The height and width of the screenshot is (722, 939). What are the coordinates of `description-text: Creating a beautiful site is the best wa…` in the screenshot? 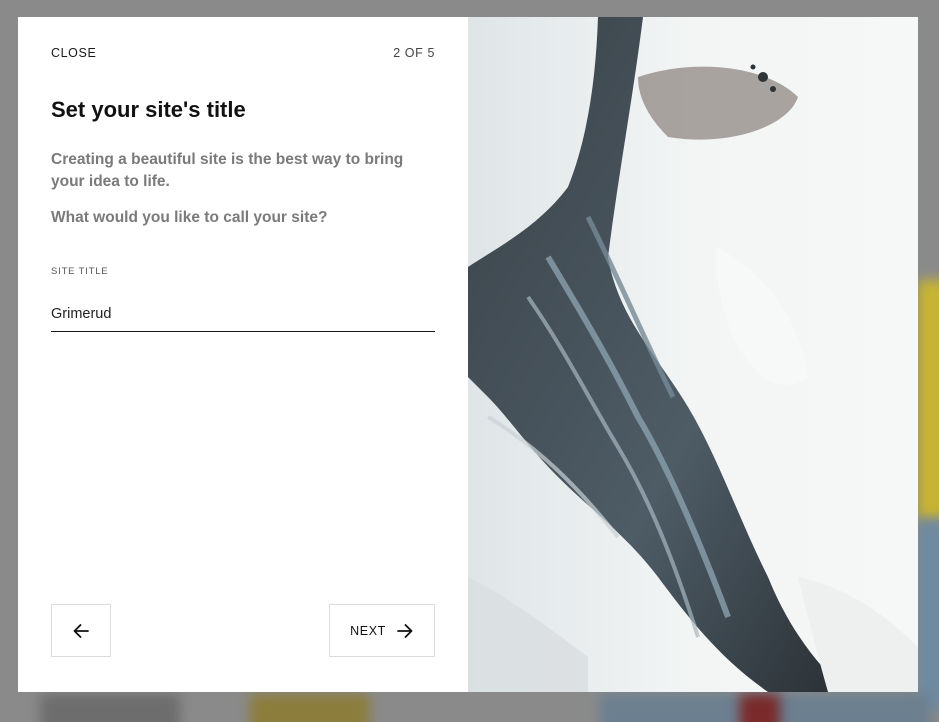 It's located at (227, 170).